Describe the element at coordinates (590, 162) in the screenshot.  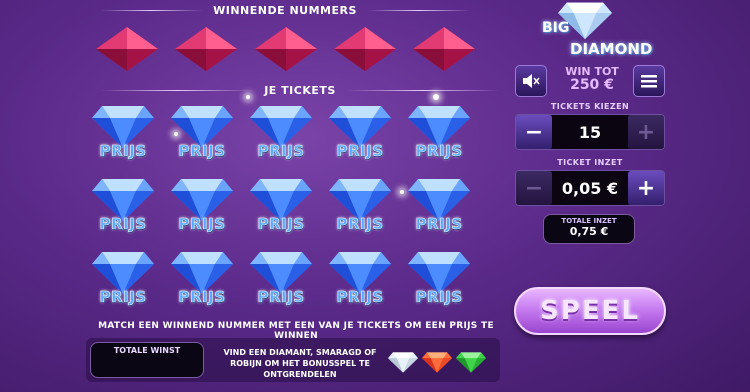
I see `ticket-inzet-label: TICKET INZET` at that location.